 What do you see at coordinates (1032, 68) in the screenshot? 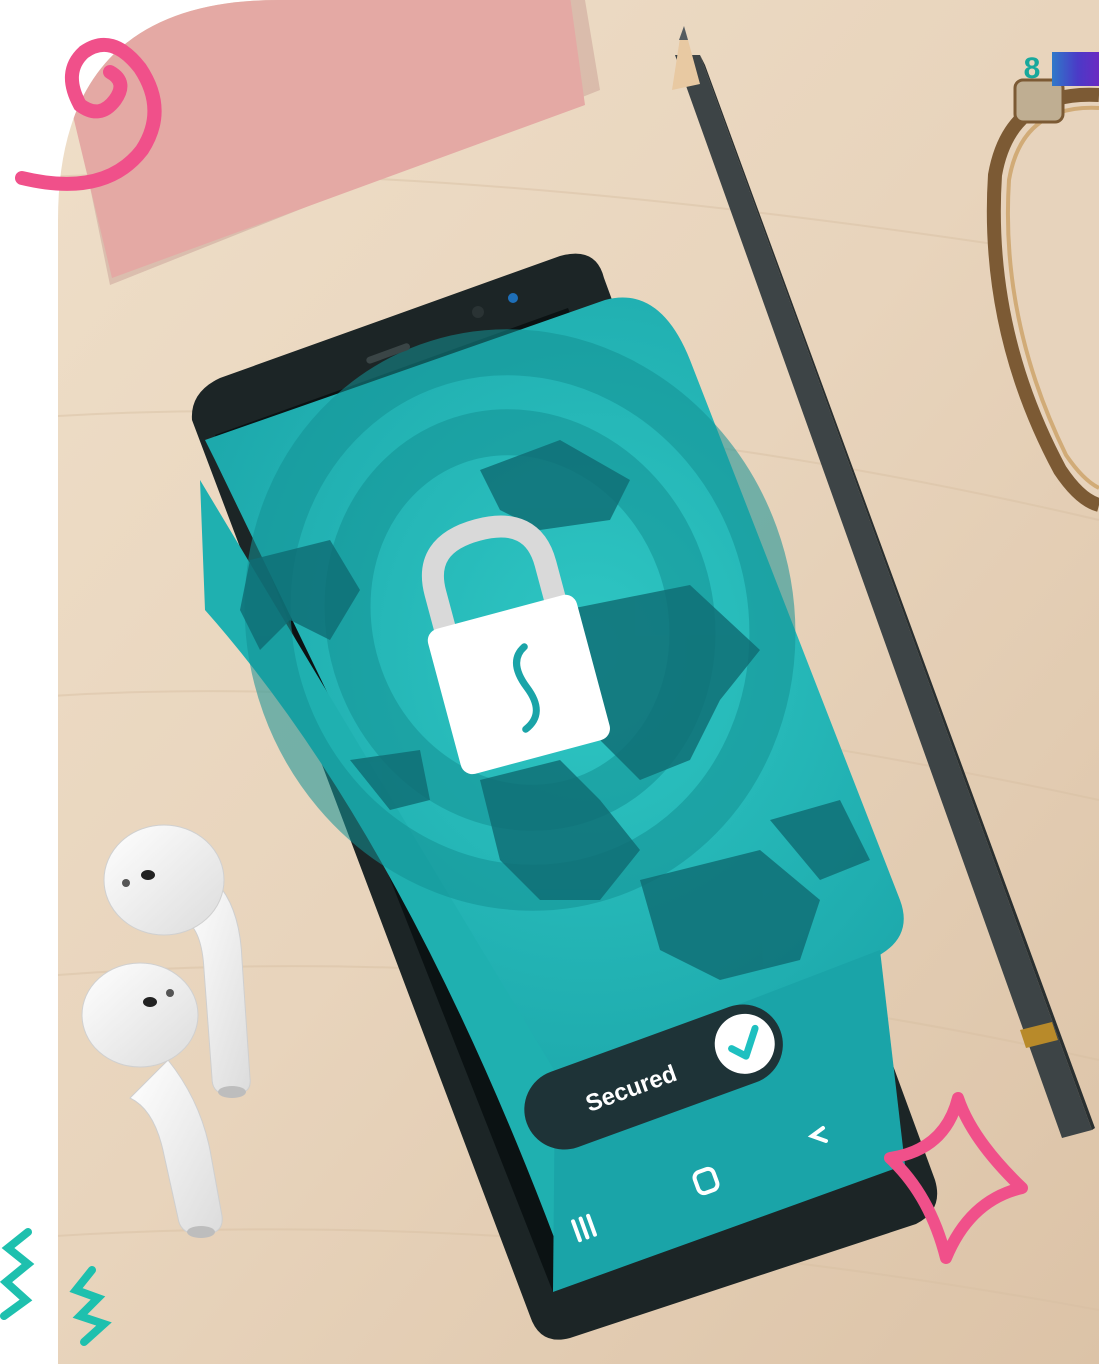
I see `page-number: 8` at bounding box center [1032, 68].